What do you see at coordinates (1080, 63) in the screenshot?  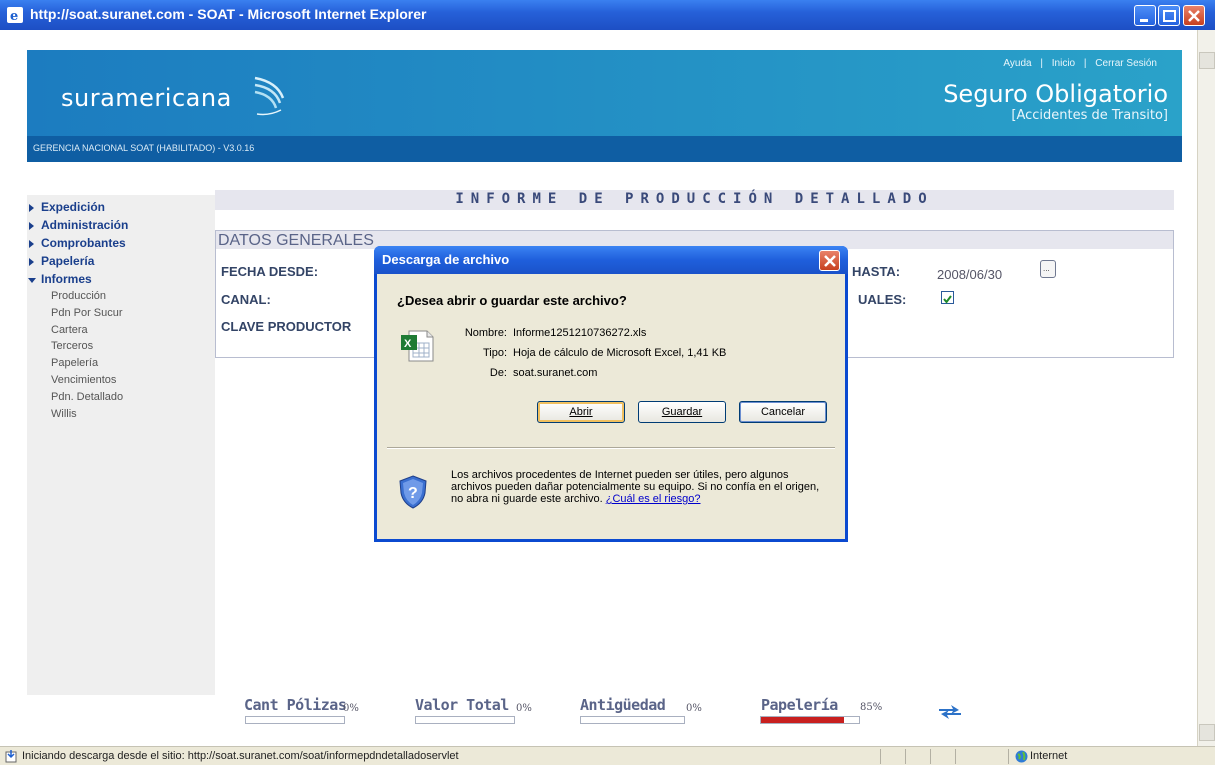 I see `header-links: Ayuda | Inicio | Cerrar Sesión` at bounding box center [1080, 63].